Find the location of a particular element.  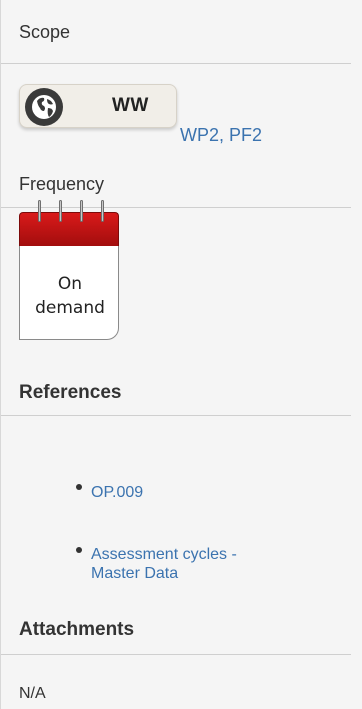

calendar-line-1: On is located at coordinates (70, 284).